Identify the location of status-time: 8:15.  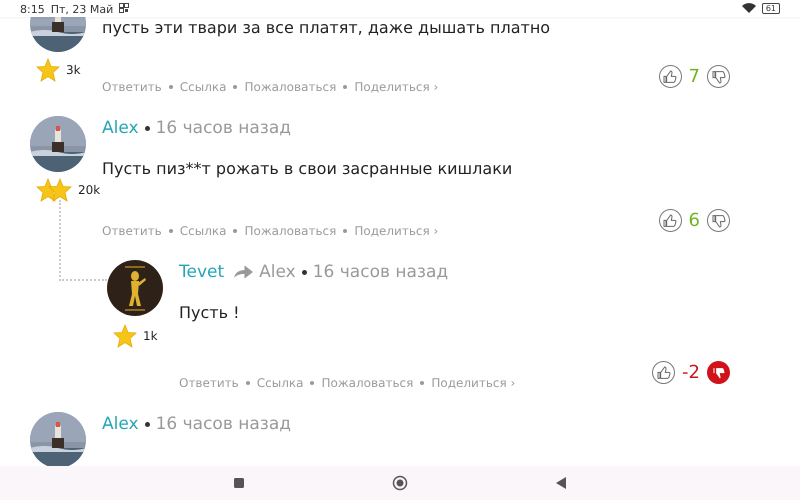
(32, 9).